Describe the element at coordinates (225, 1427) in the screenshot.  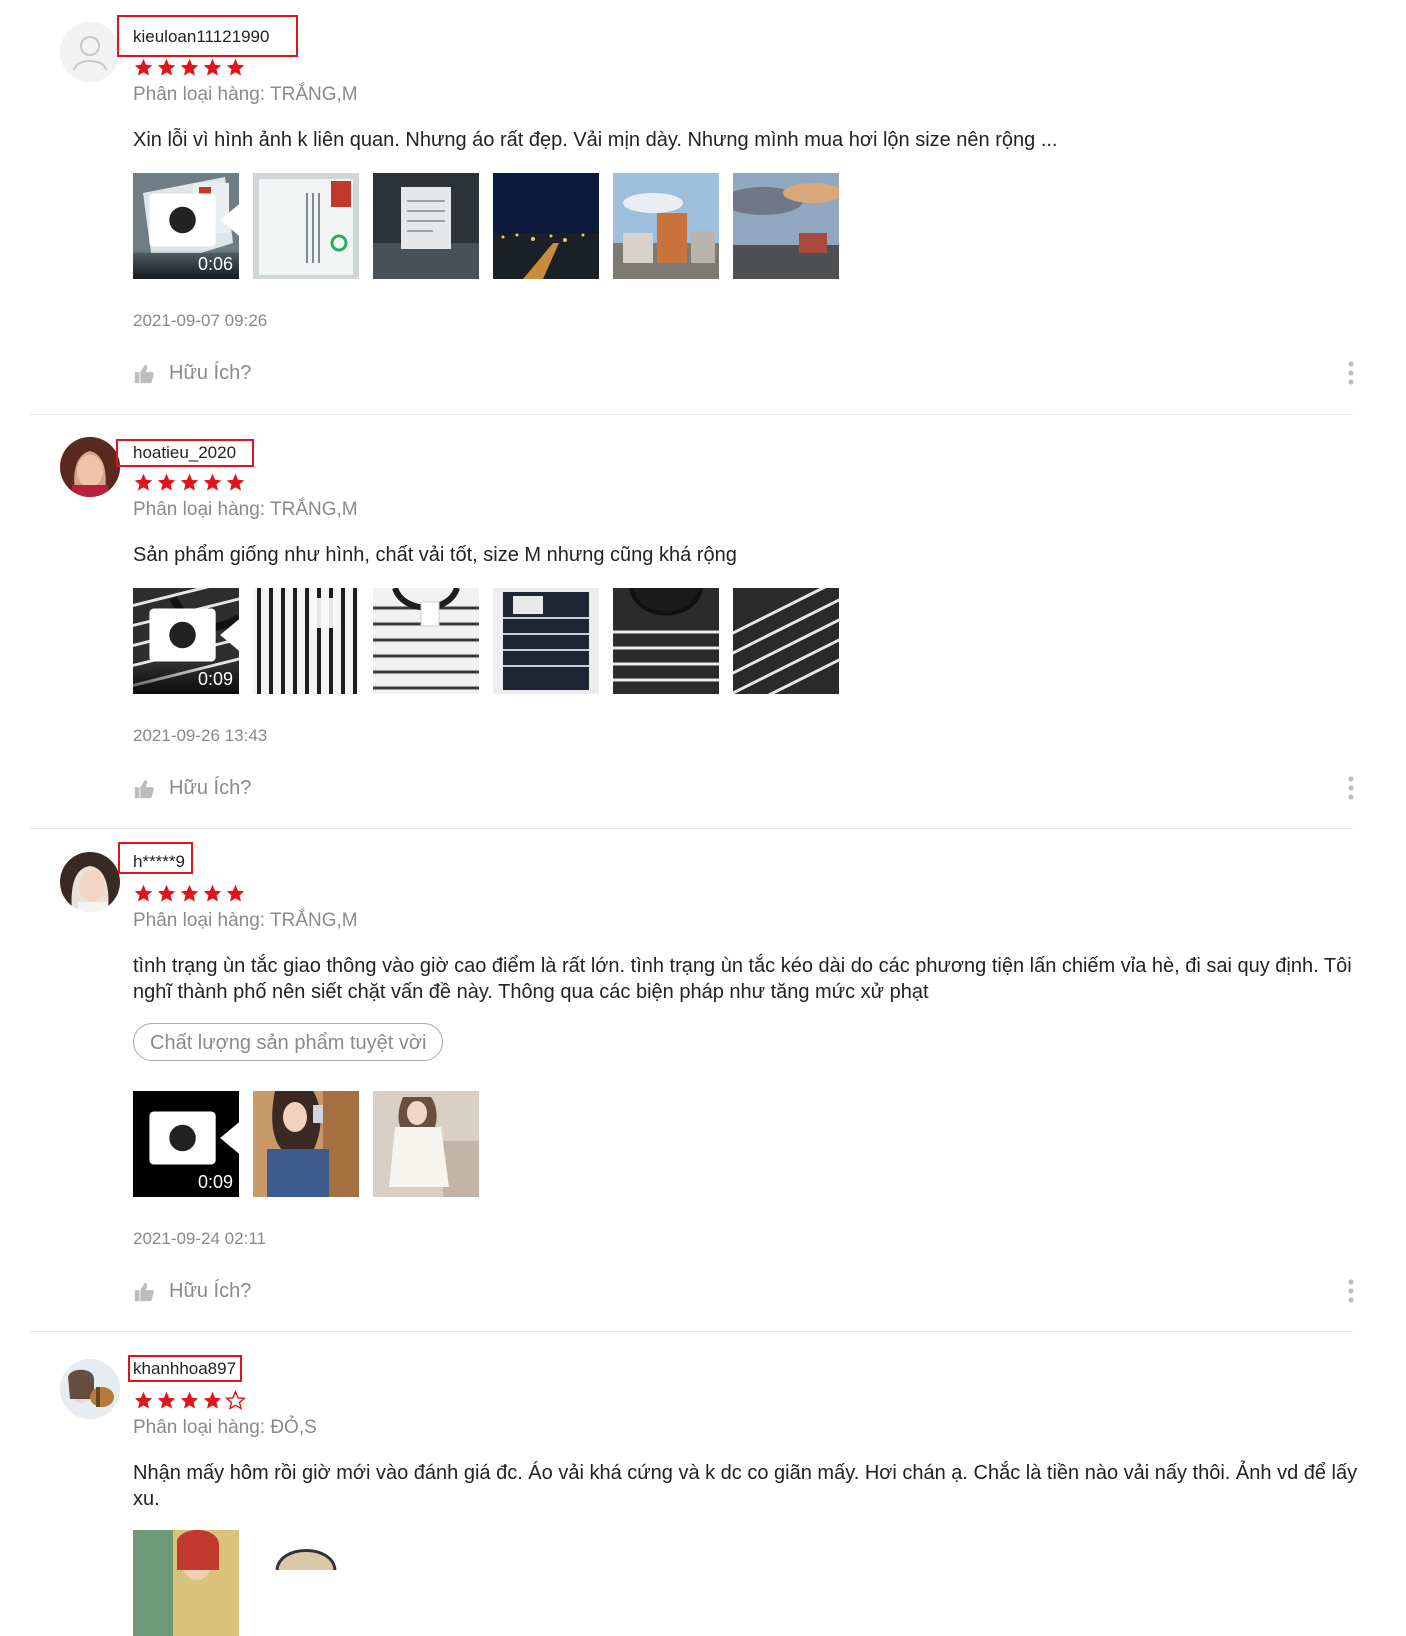
I see `product-variation: Phân loại hàng: ĐỎ,S` at that location.